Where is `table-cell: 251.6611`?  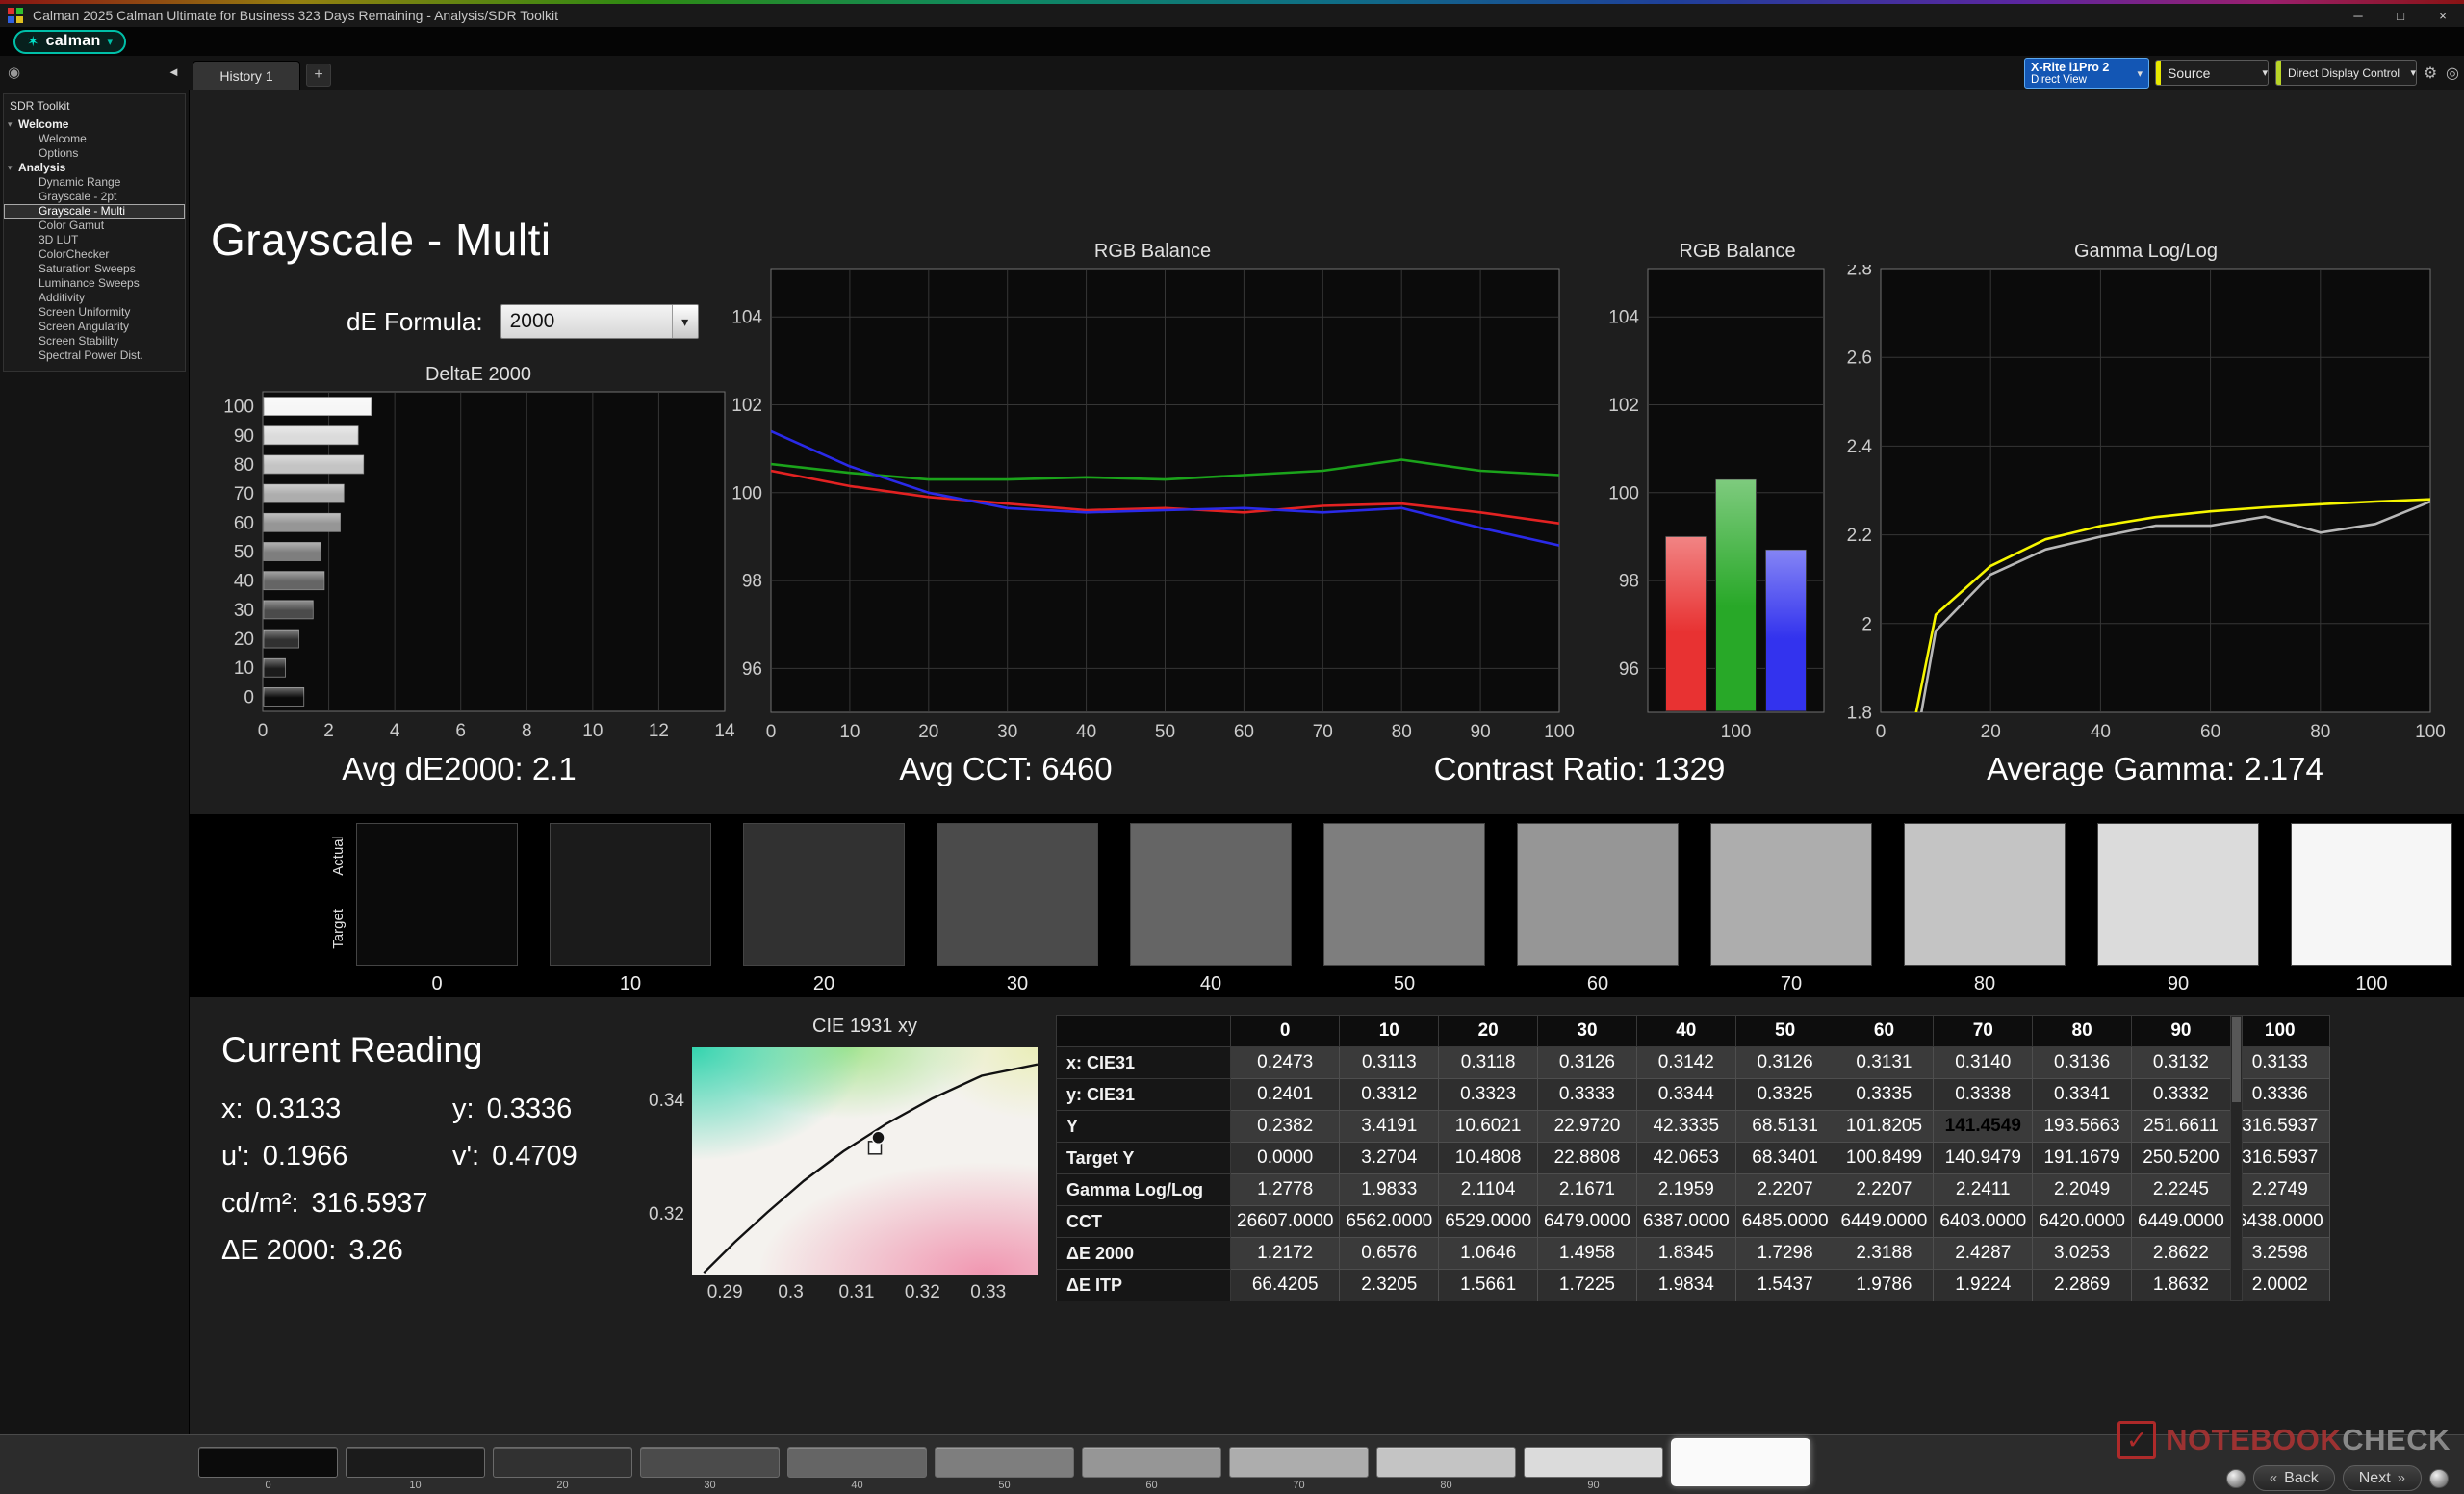 table-cell: 251.6611 is located at coordinates (2181, 1127).